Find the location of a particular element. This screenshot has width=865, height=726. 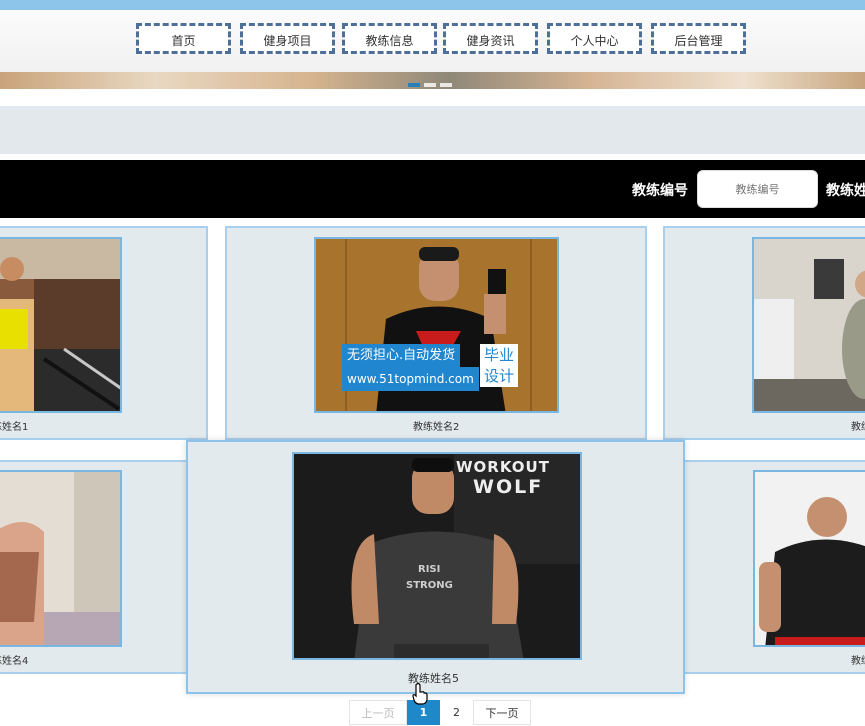

coach-card: 练姓名4 is located at coordinates (104, 567).